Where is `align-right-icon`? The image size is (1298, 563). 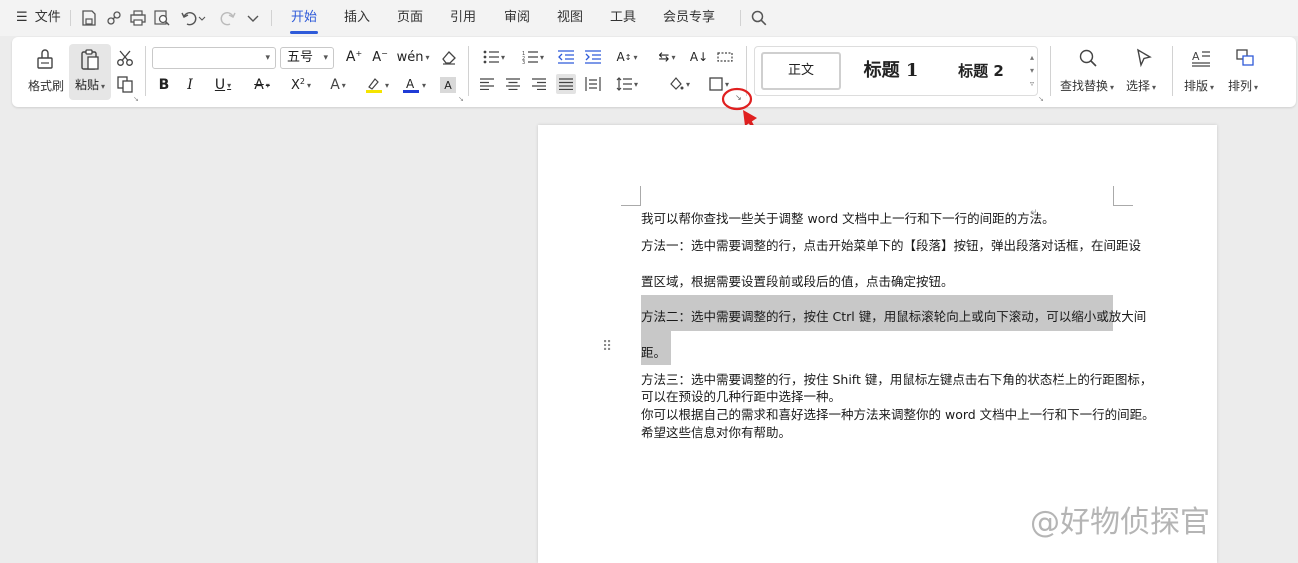
align-right-icon is located at coordinates (539, 84).